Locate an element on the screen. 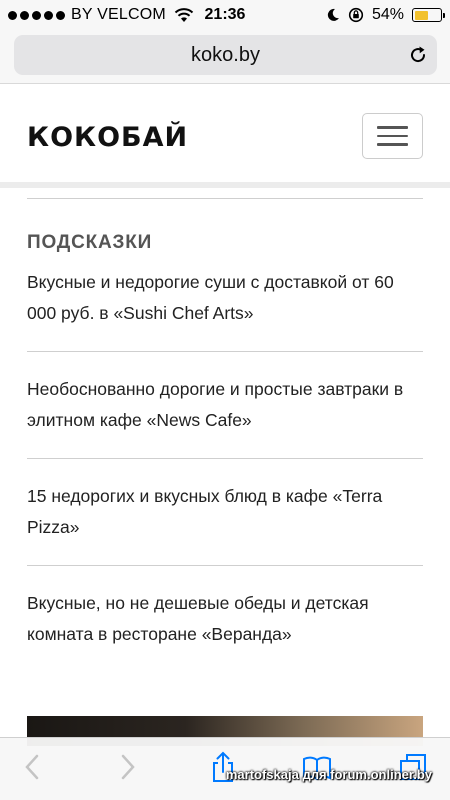 This screenshot has width=450, height=800. reload-icon is located at coordinates (418, 55).